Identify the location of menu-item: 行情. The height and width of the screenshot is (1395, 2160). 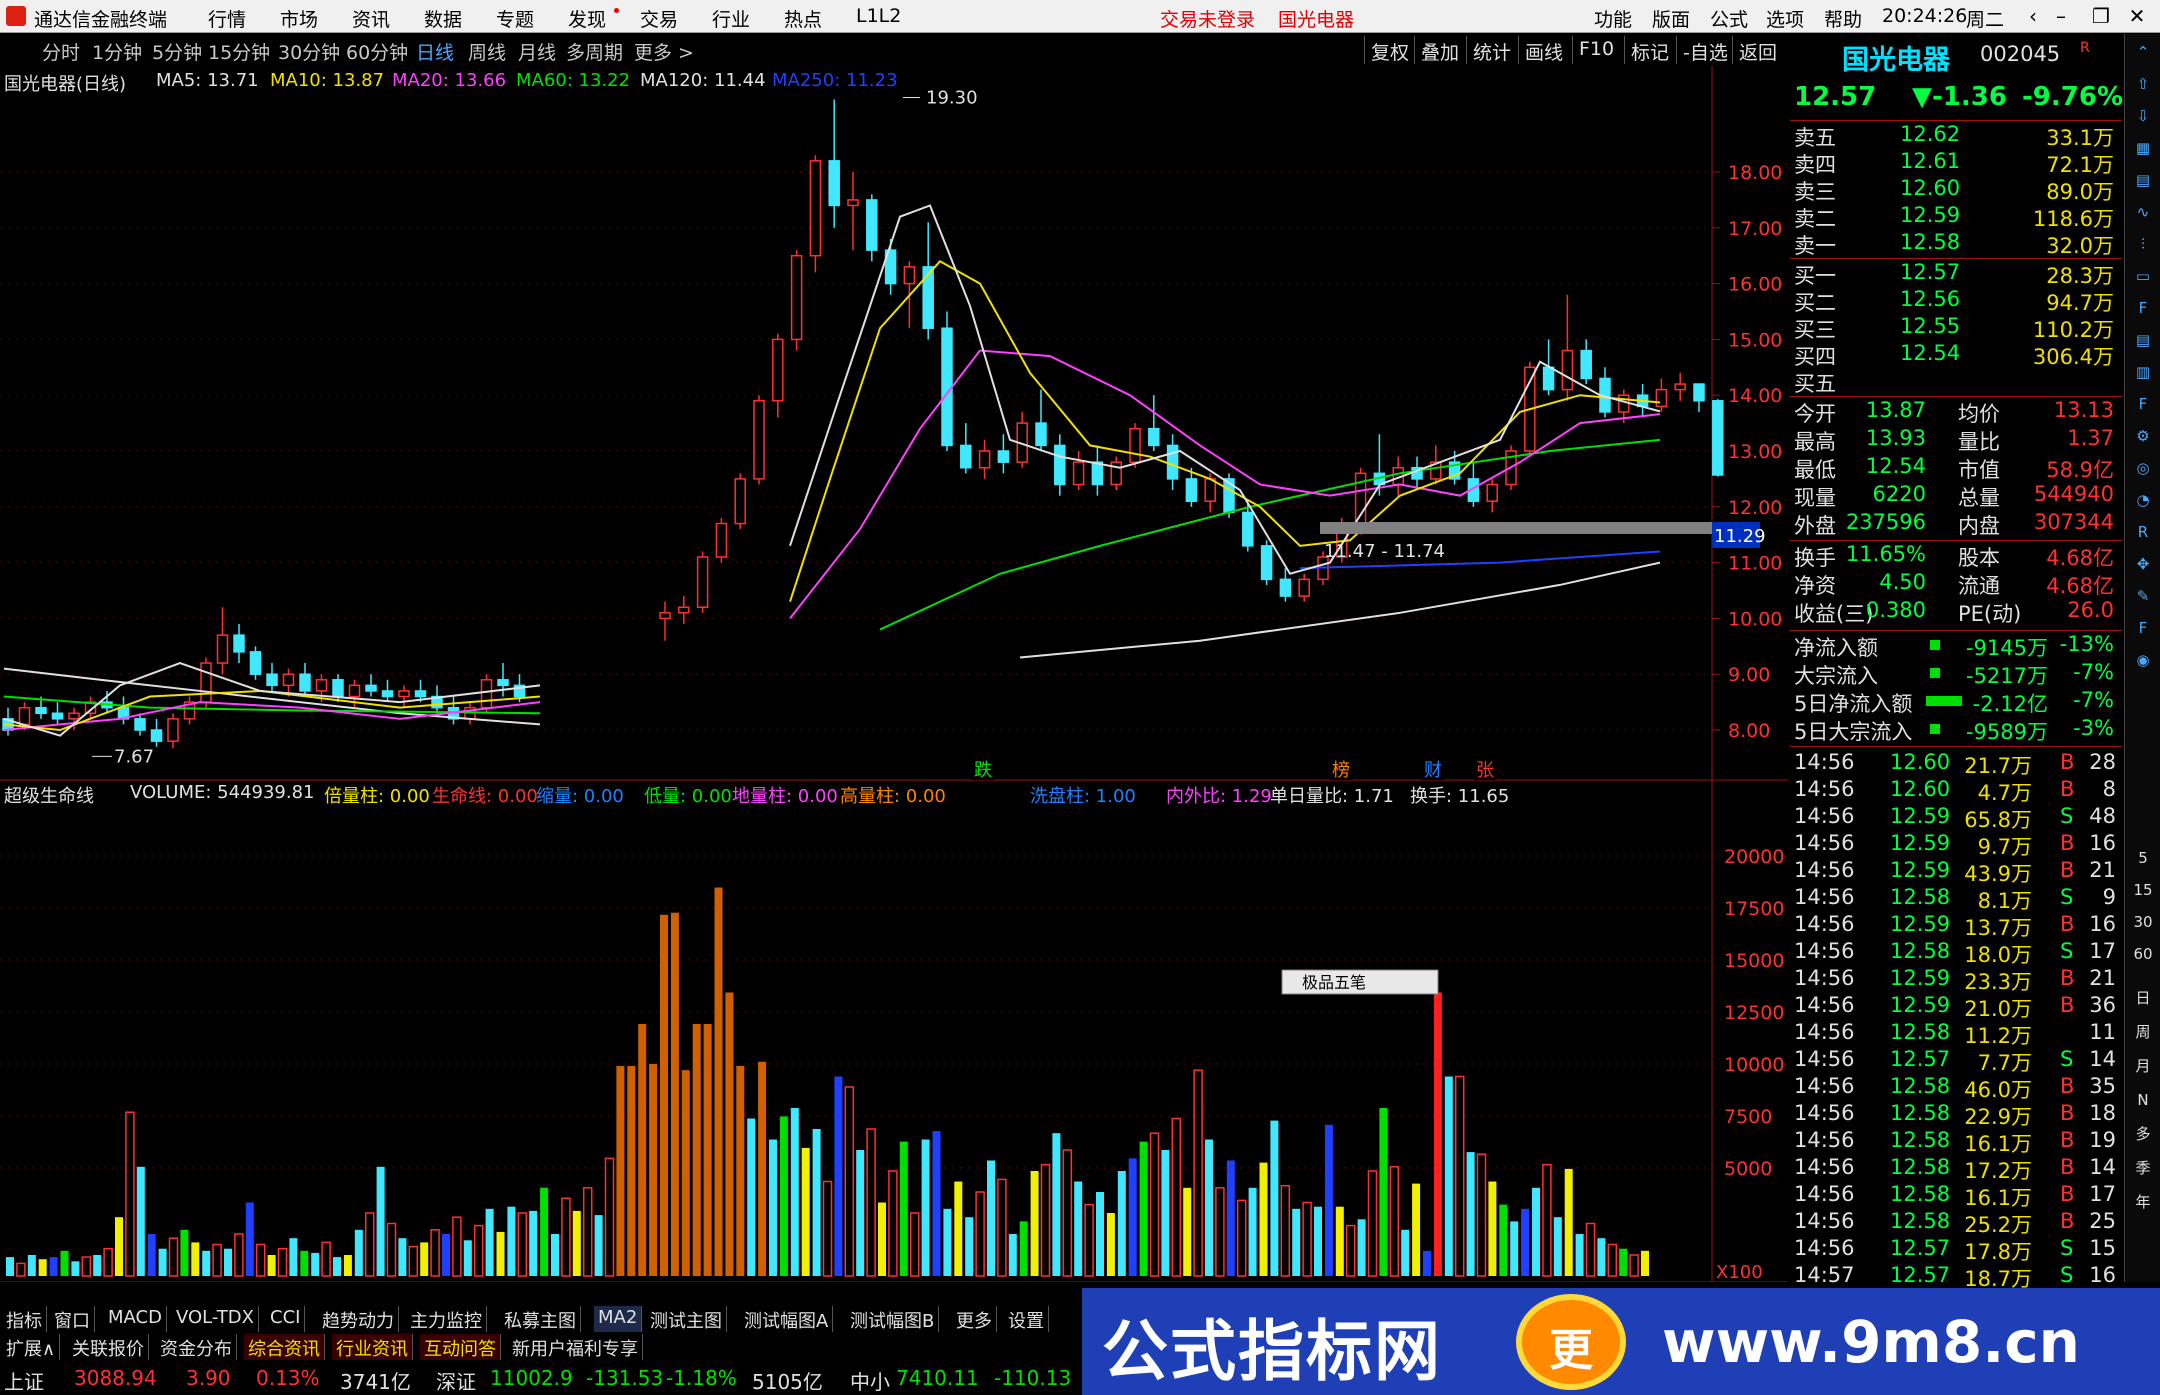
(227, 18).